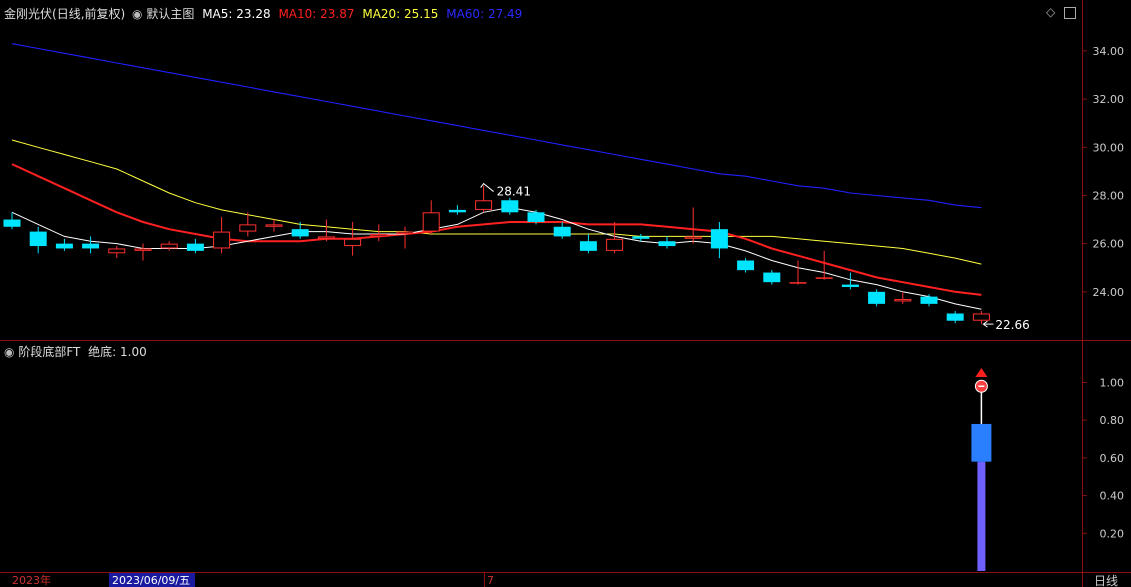  I want to click on chart-mode: (日线,前复权), so click(89, 14).